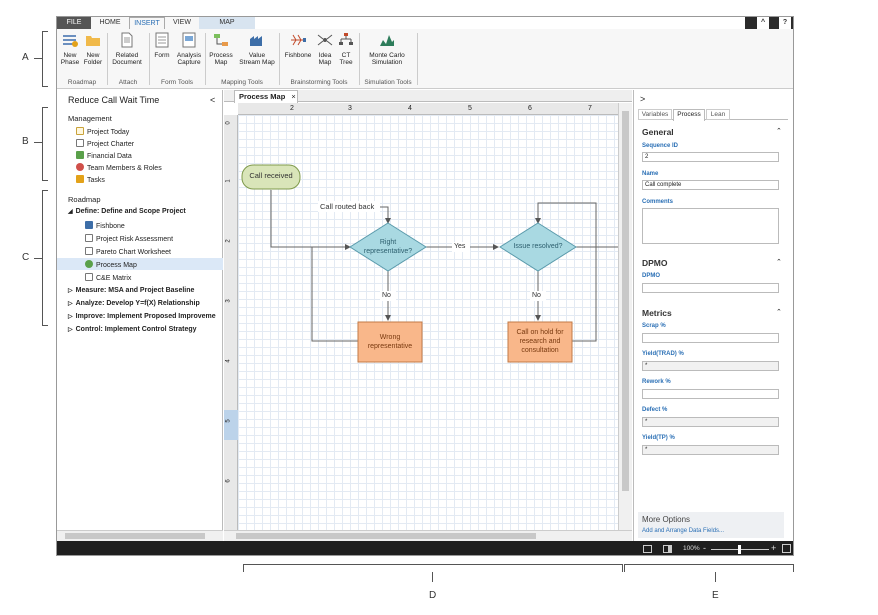 Image resolution: width=878 pixels, height=615 pixels. What do you see at coordinates (102, 131) in the screenshot?
I see `nav-project-today: Project Today` at bounding box center [102, 131].